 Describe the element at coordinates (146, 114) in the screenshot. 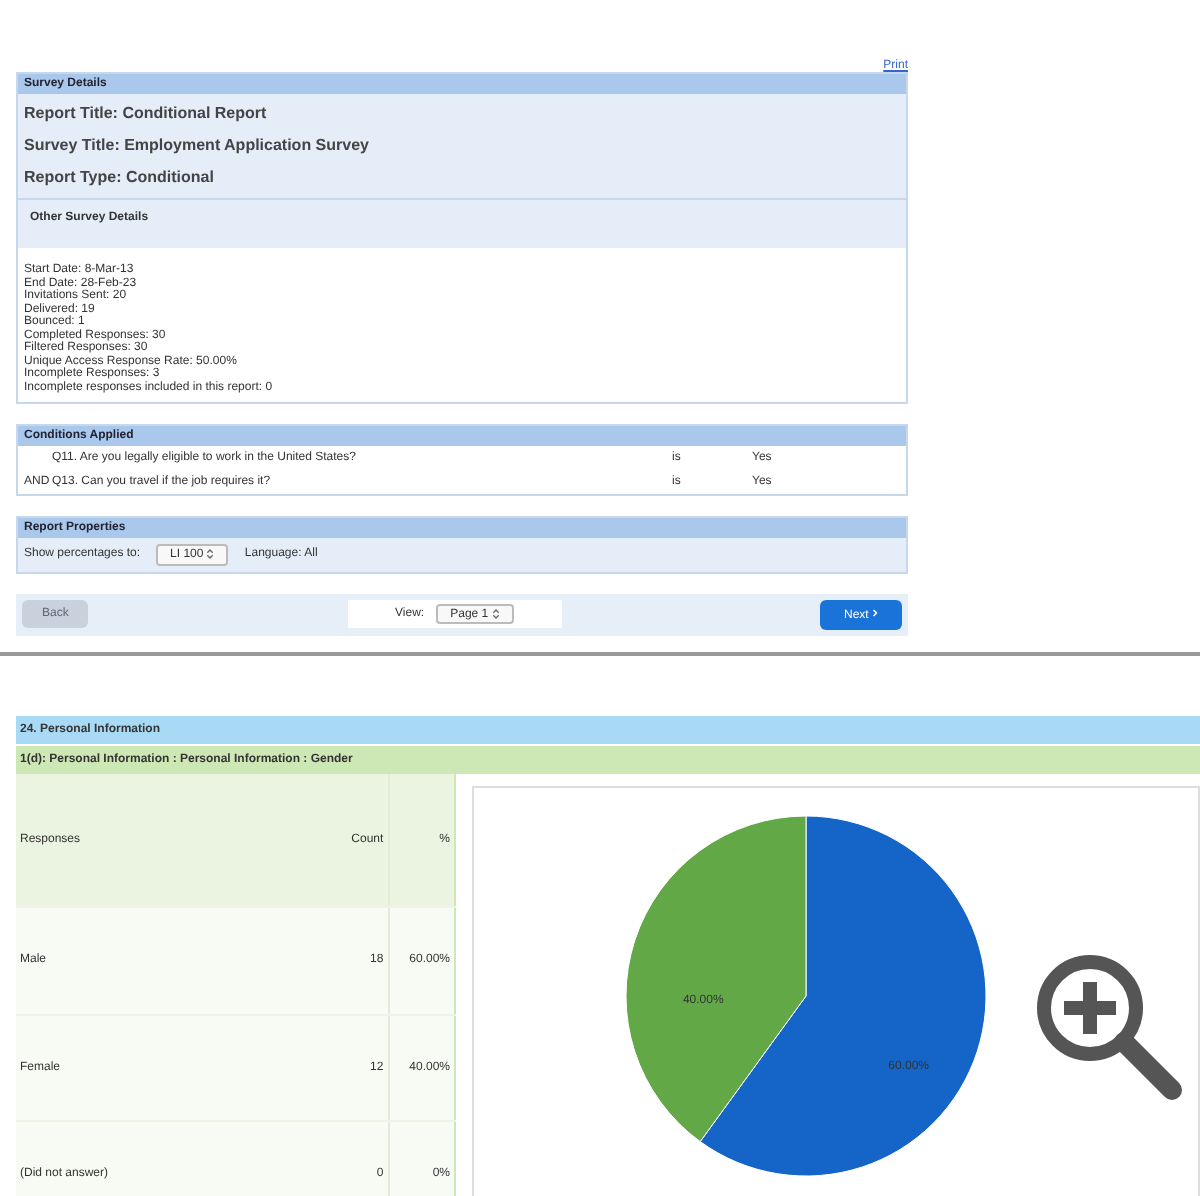

I see `report-info-title: Report Title: Conditional Report` at that location.